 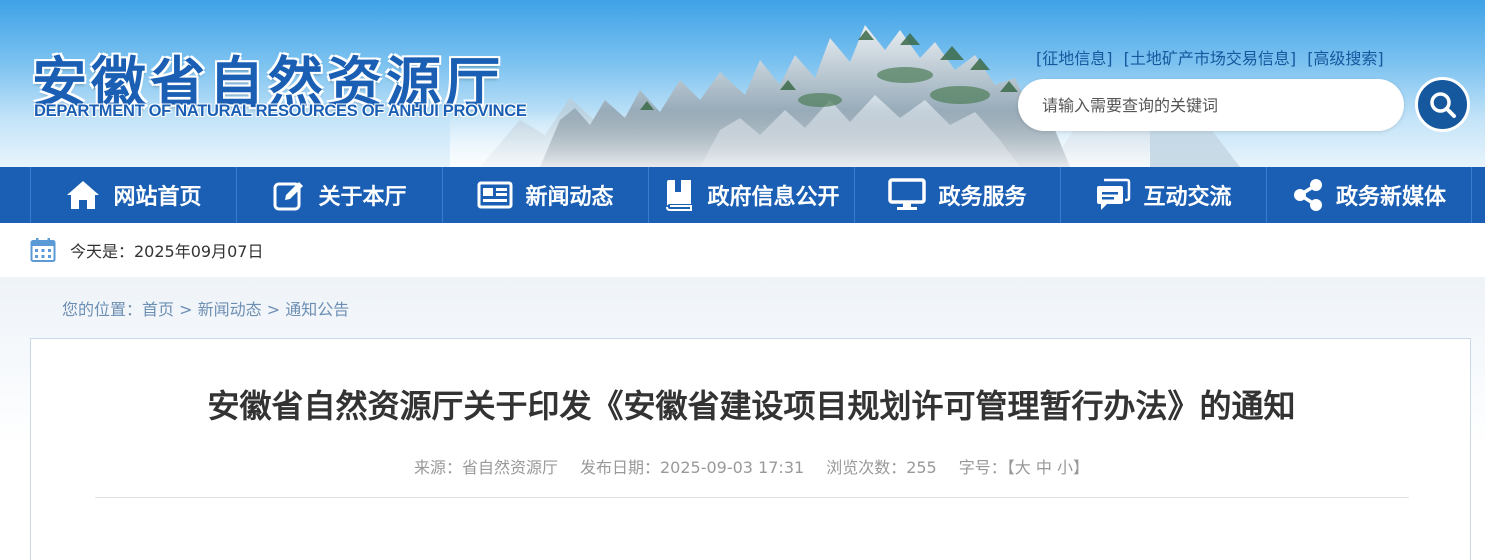 I want to click on search-box, so click(x=1211, y=105).